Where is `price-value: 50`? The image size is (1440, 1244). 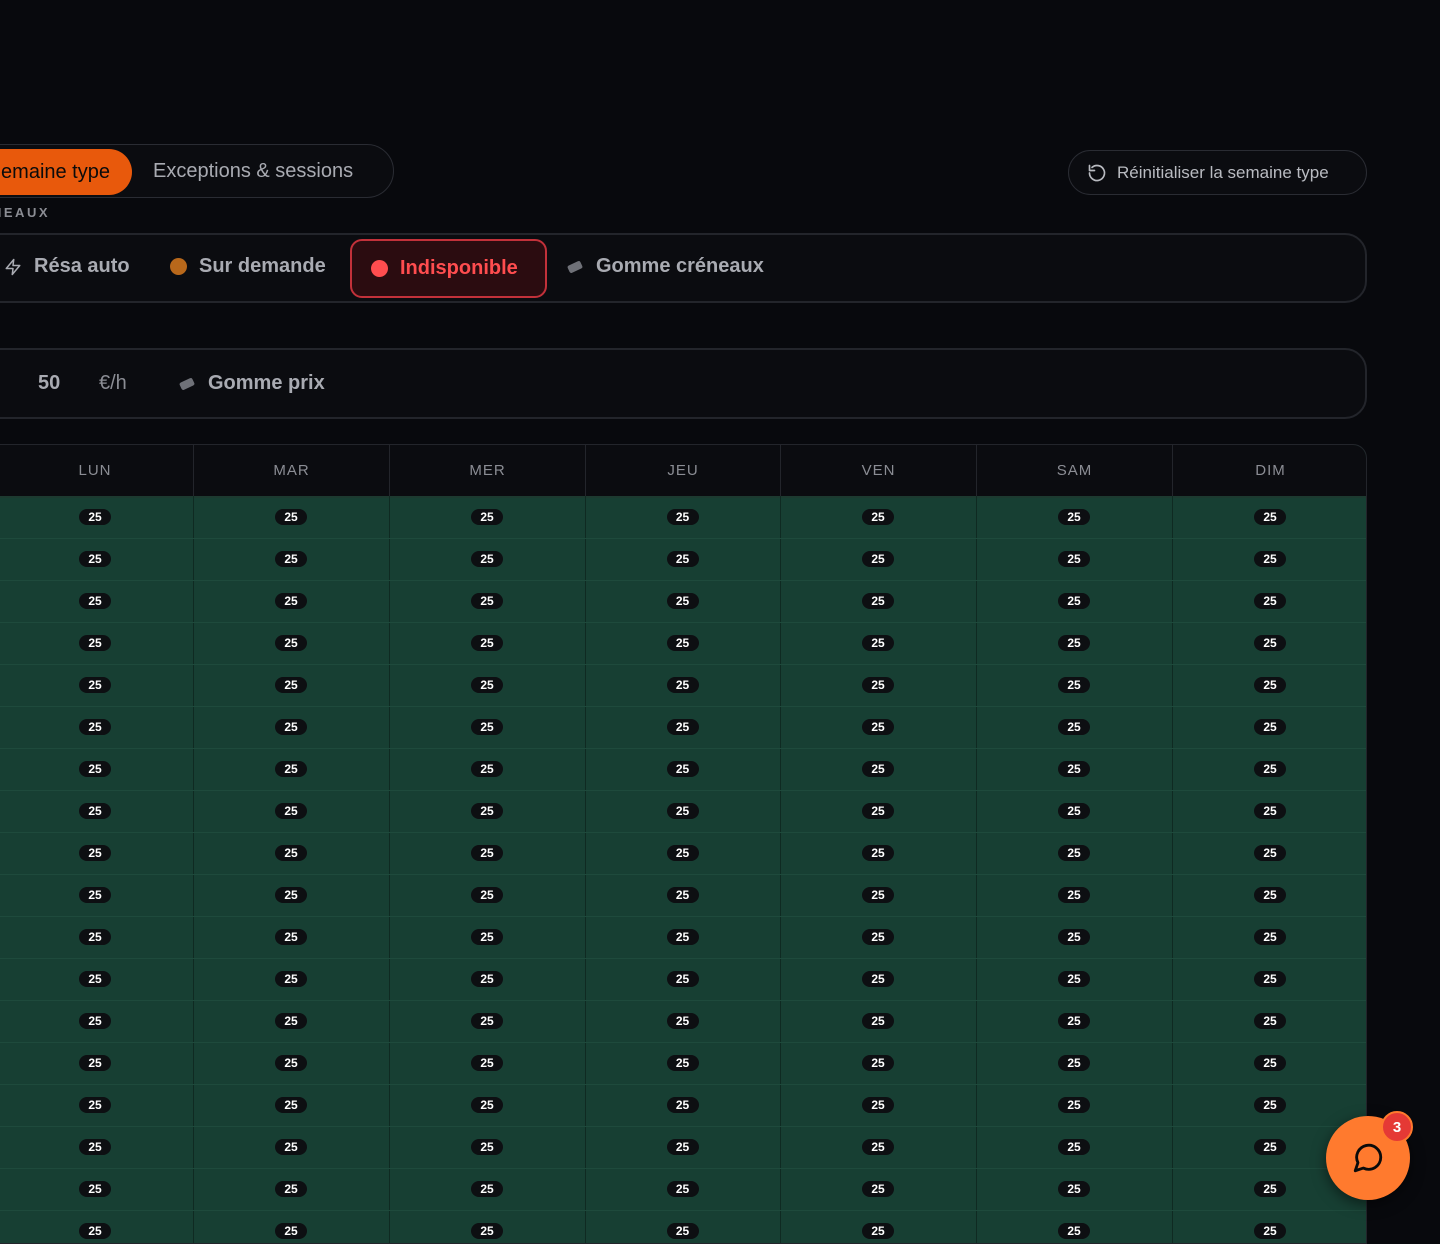 price-value: 50 is located at coordinates (49, 383).